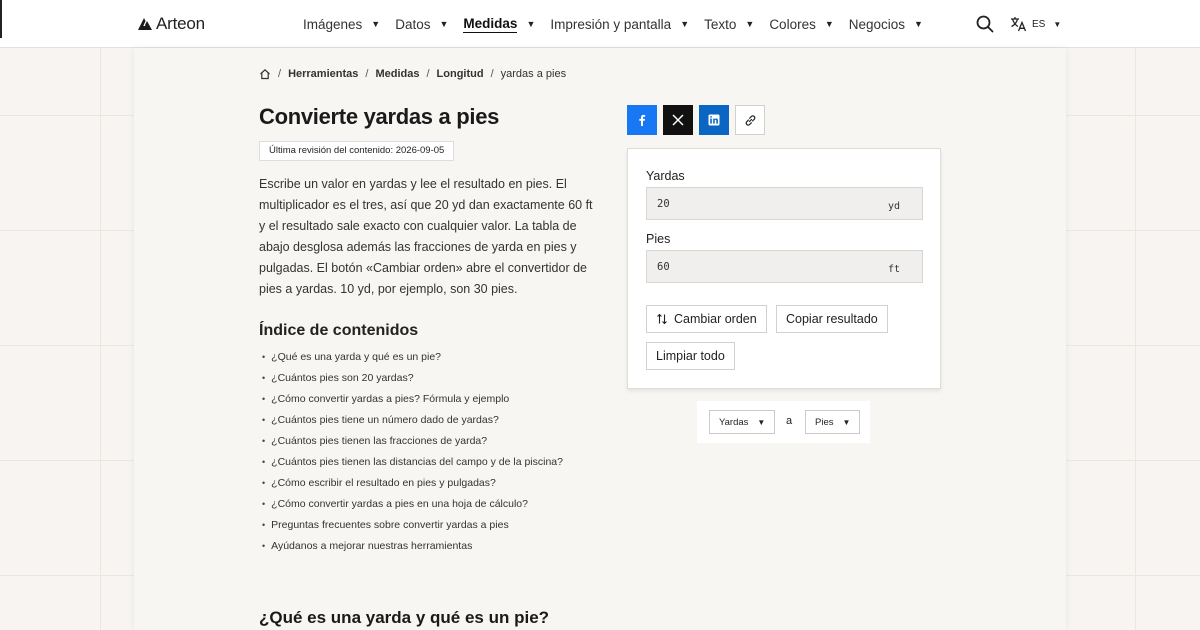 The width and height of the screenshot is (1200, 630). I want to click on toc-item: ¿Qué es una yarda y qué es un pie?, so click(412, 359).